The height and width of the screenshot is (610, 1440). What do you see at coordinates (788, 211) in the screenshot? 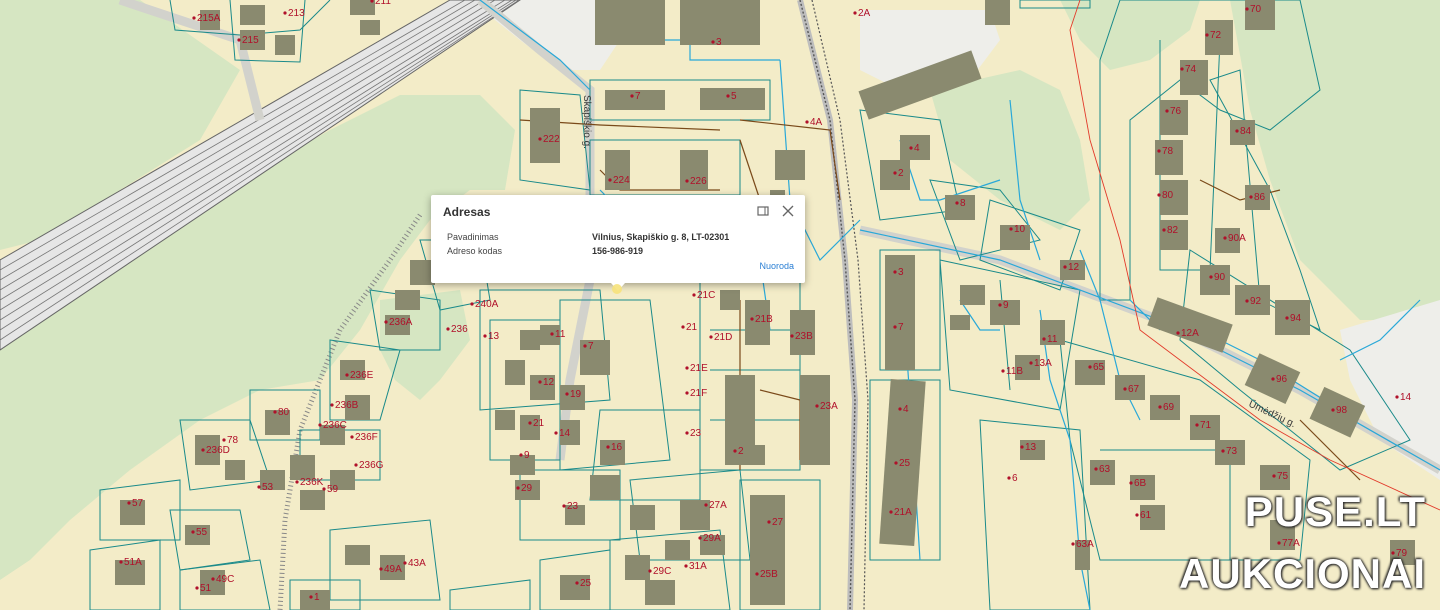
I see `close-icon` at bounding box center [788, 211].